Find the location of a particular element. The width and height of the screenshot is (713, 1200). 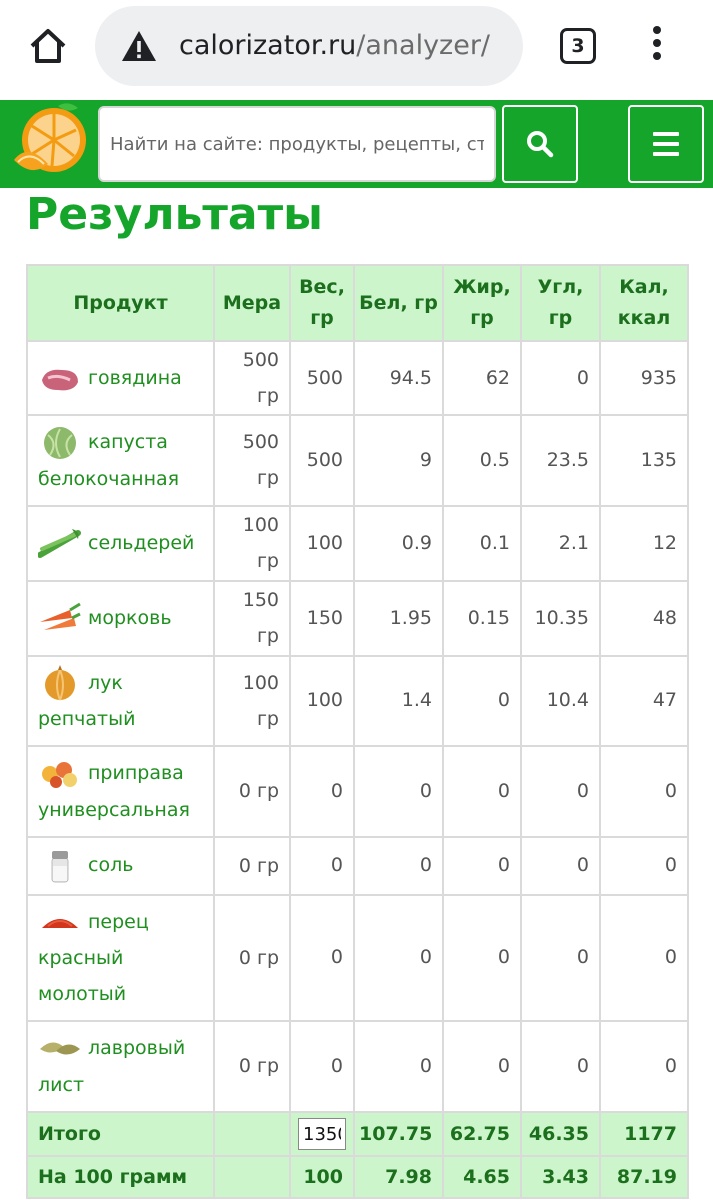

product-cell: сельдерей is located at coordinates (120, 543).